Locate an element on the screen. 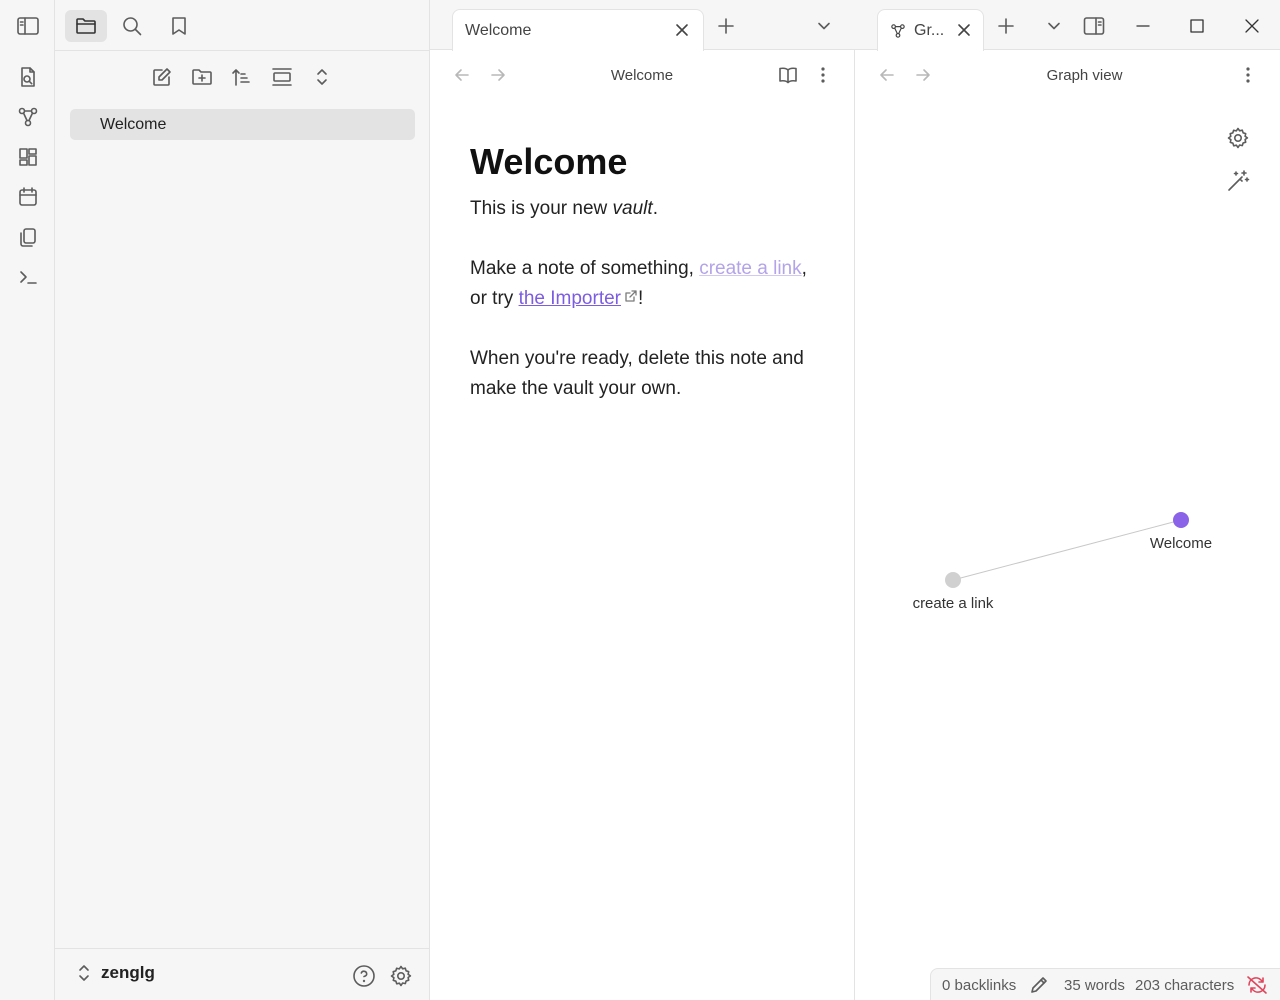 The image size is (1280, 1000). new-note-icon is located at coordinates (162, 77).